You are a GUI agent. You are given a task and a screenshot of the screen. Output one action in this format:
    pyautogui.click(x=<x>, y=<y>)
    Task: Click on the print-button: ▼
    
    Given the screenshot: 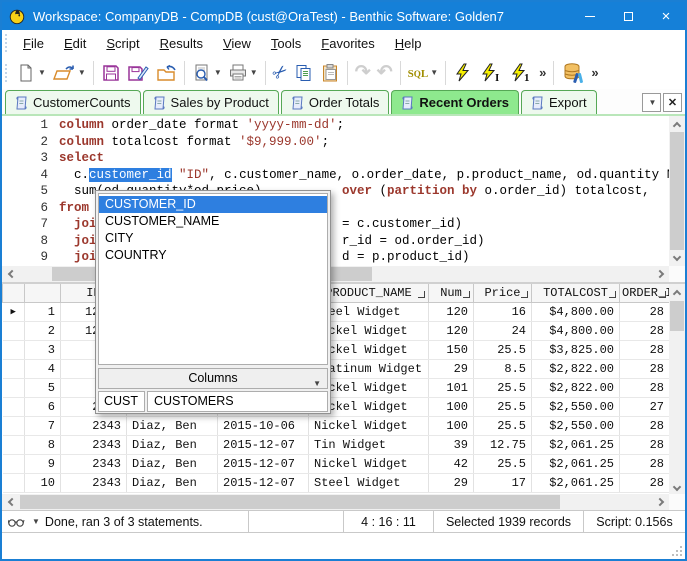 What is the action you would take?
    pyautogui.click(x=243, y=73)
    